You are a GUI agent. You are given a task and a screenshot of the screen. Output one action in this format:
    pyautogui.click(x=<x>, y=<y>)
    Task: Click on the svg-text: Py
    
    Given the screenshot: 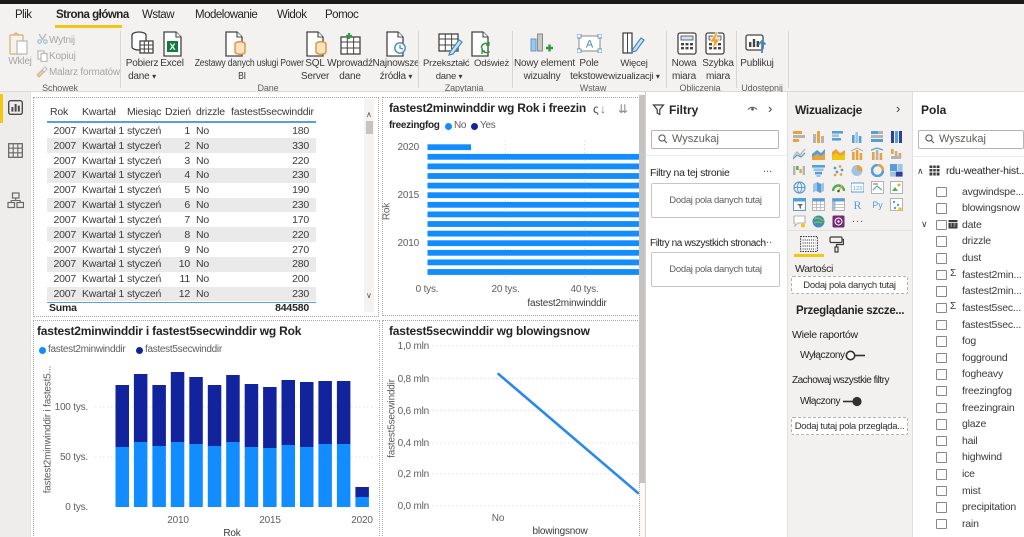 What is the action you would take?
    pyautogui.click(x=877, y=205)
    